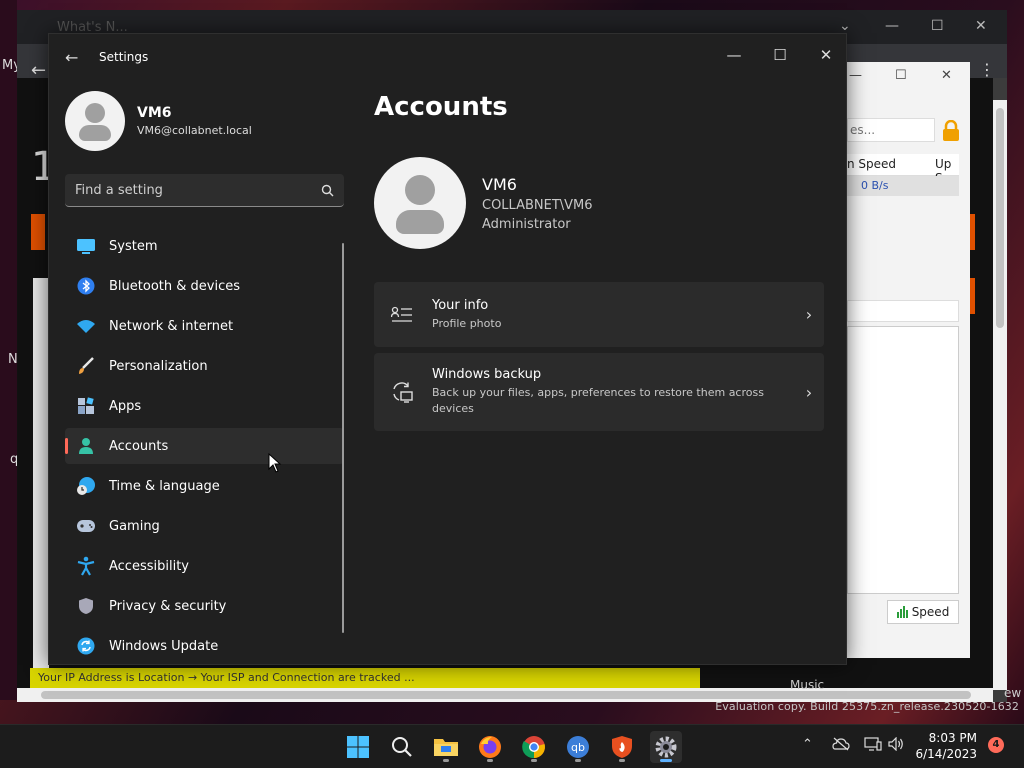  What do you see at coordinates (873, 746) in the screenshot?
I see `display-icon` at bounding box center [873, 746].